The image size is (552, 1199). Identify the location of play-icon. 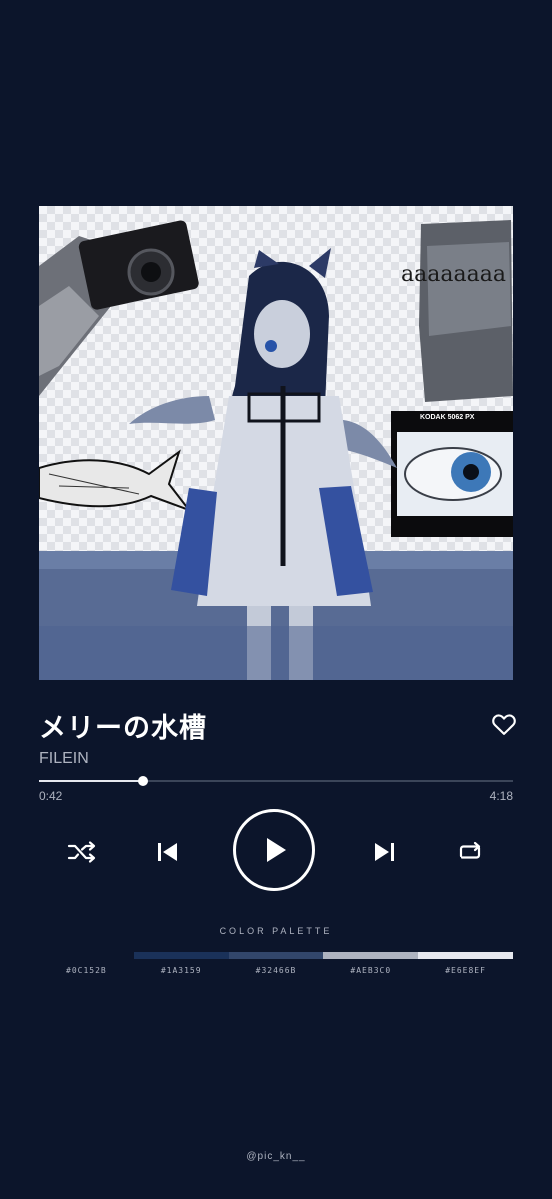
(276, 850).